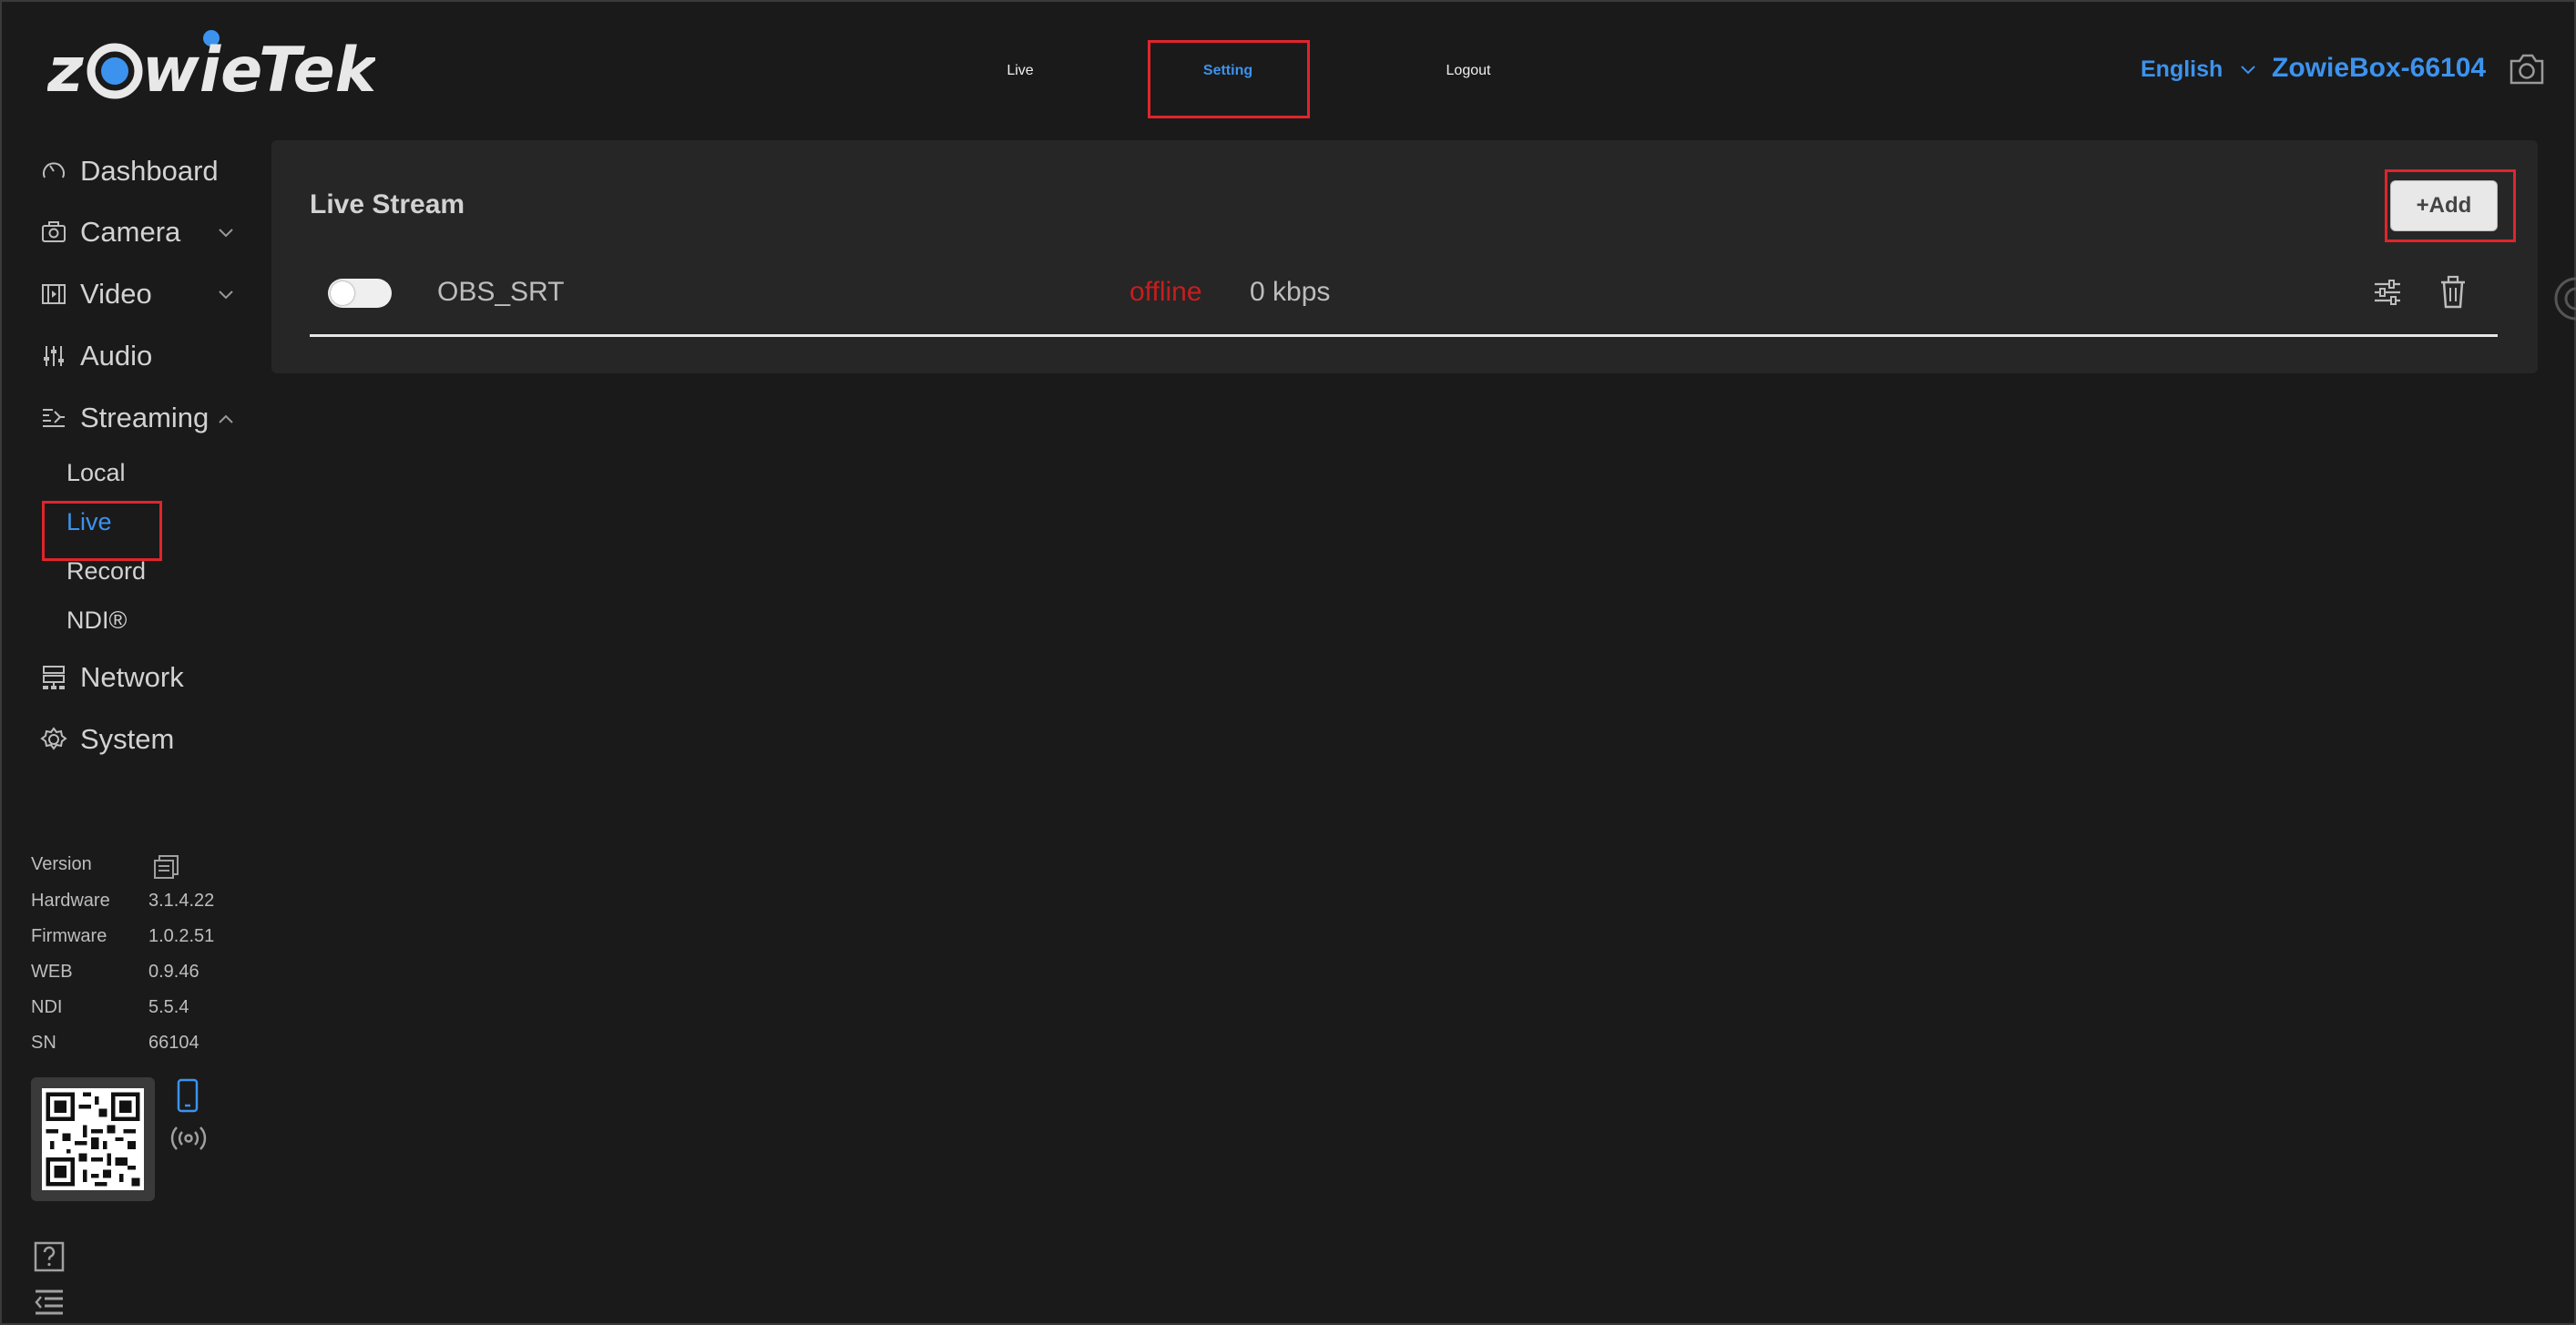  I want to click on streaming-icon, so click(54, 418).